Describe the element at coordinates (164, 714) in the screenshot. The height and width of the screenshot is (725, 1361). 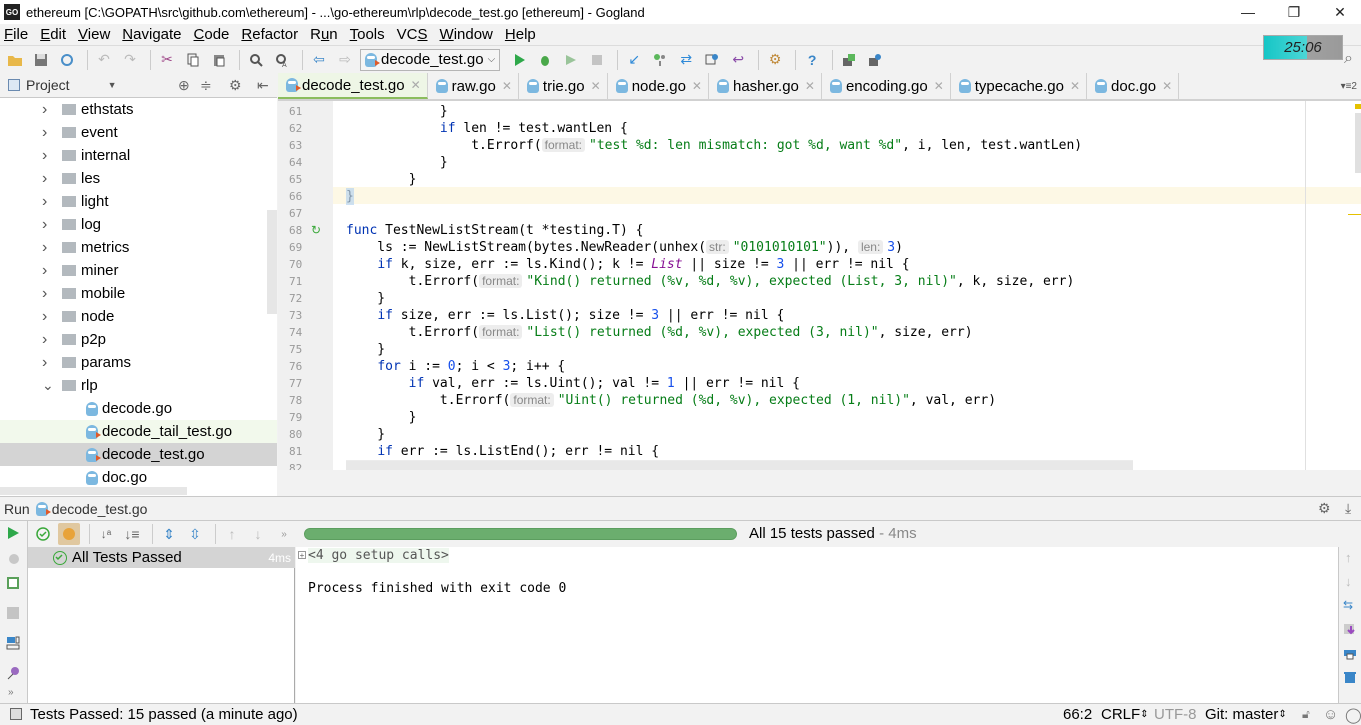
I see `status-message: Tests Passed: 15 passed (a minute ago)` at that location.